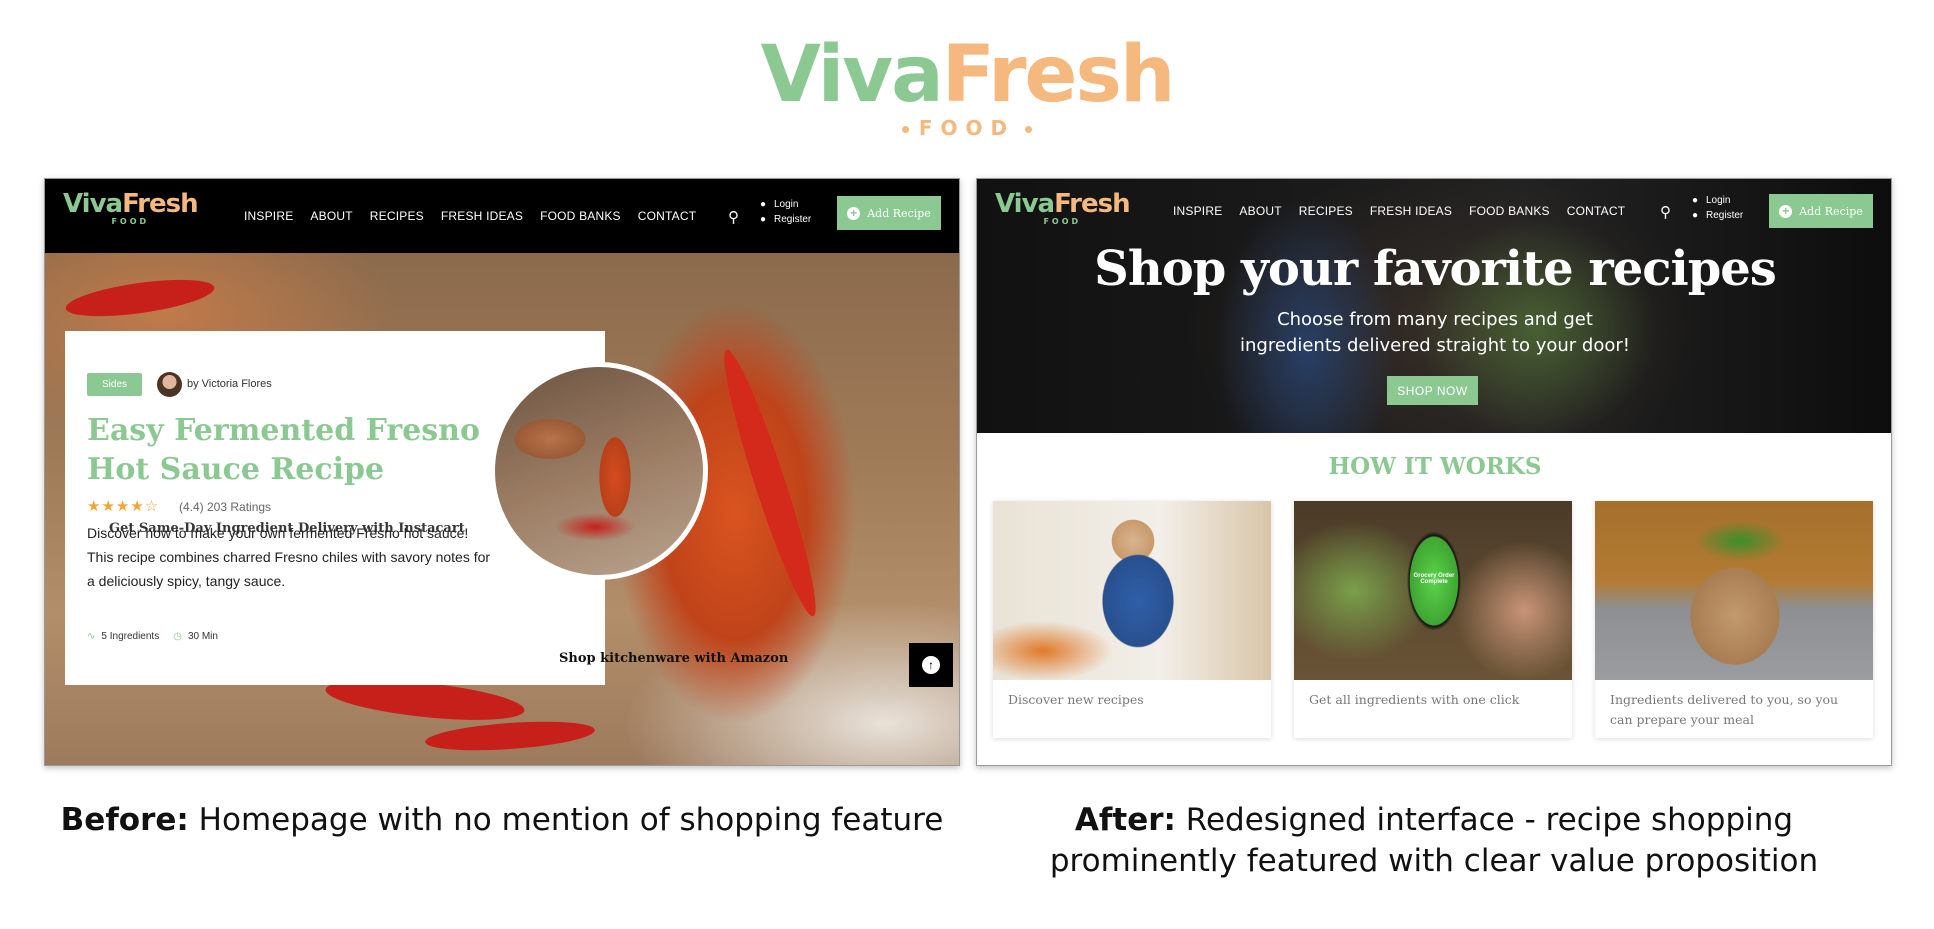 This screenshot has width=1934, height=929. Describe the element at coordinates (673, 658) in the screenshot. I see `shop-kitchenware-link: Shop kitchenware with Amazon` at that location.